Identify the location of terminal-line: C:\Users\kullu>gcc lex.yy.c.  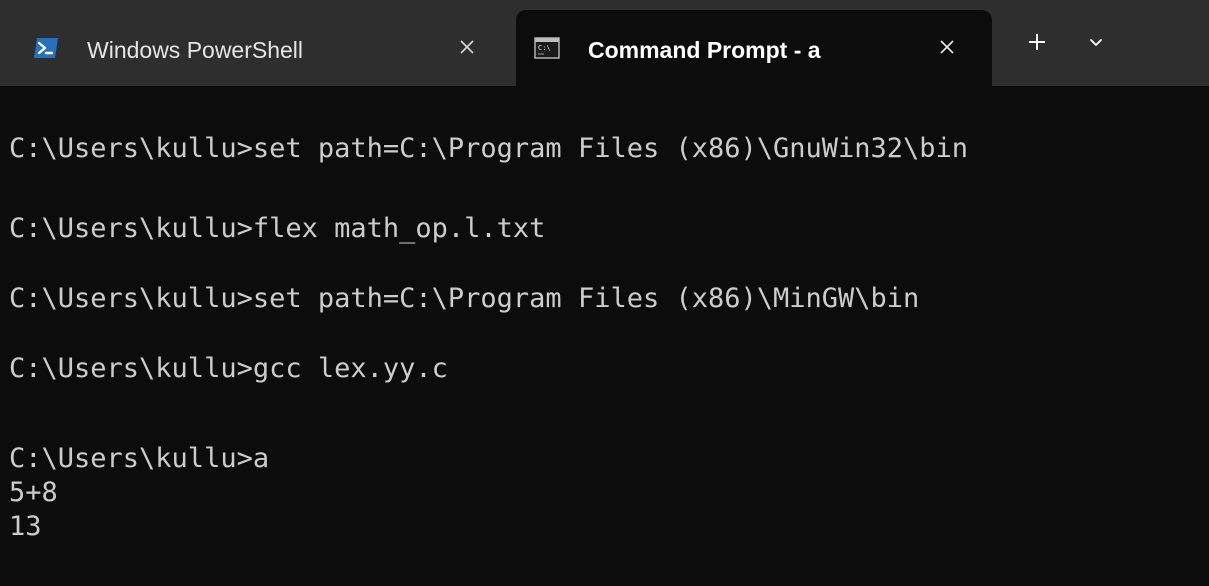
(228, 368).